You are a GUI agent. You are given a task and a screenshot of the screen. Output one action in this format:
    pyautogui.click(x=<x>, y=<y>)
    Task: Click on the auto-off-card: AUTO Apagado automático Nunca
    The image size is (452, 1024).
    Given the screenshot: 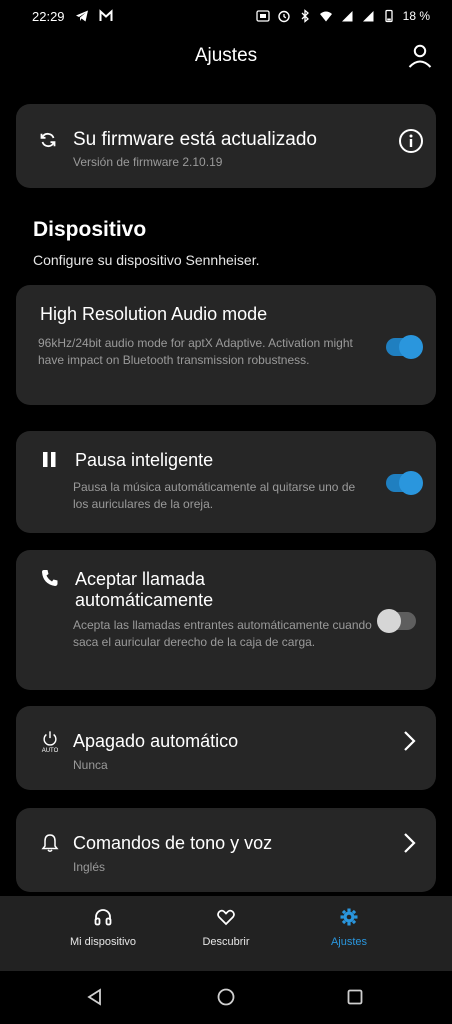 What is the action you would take?
    pyautogui.click(x=226, y=748)
    